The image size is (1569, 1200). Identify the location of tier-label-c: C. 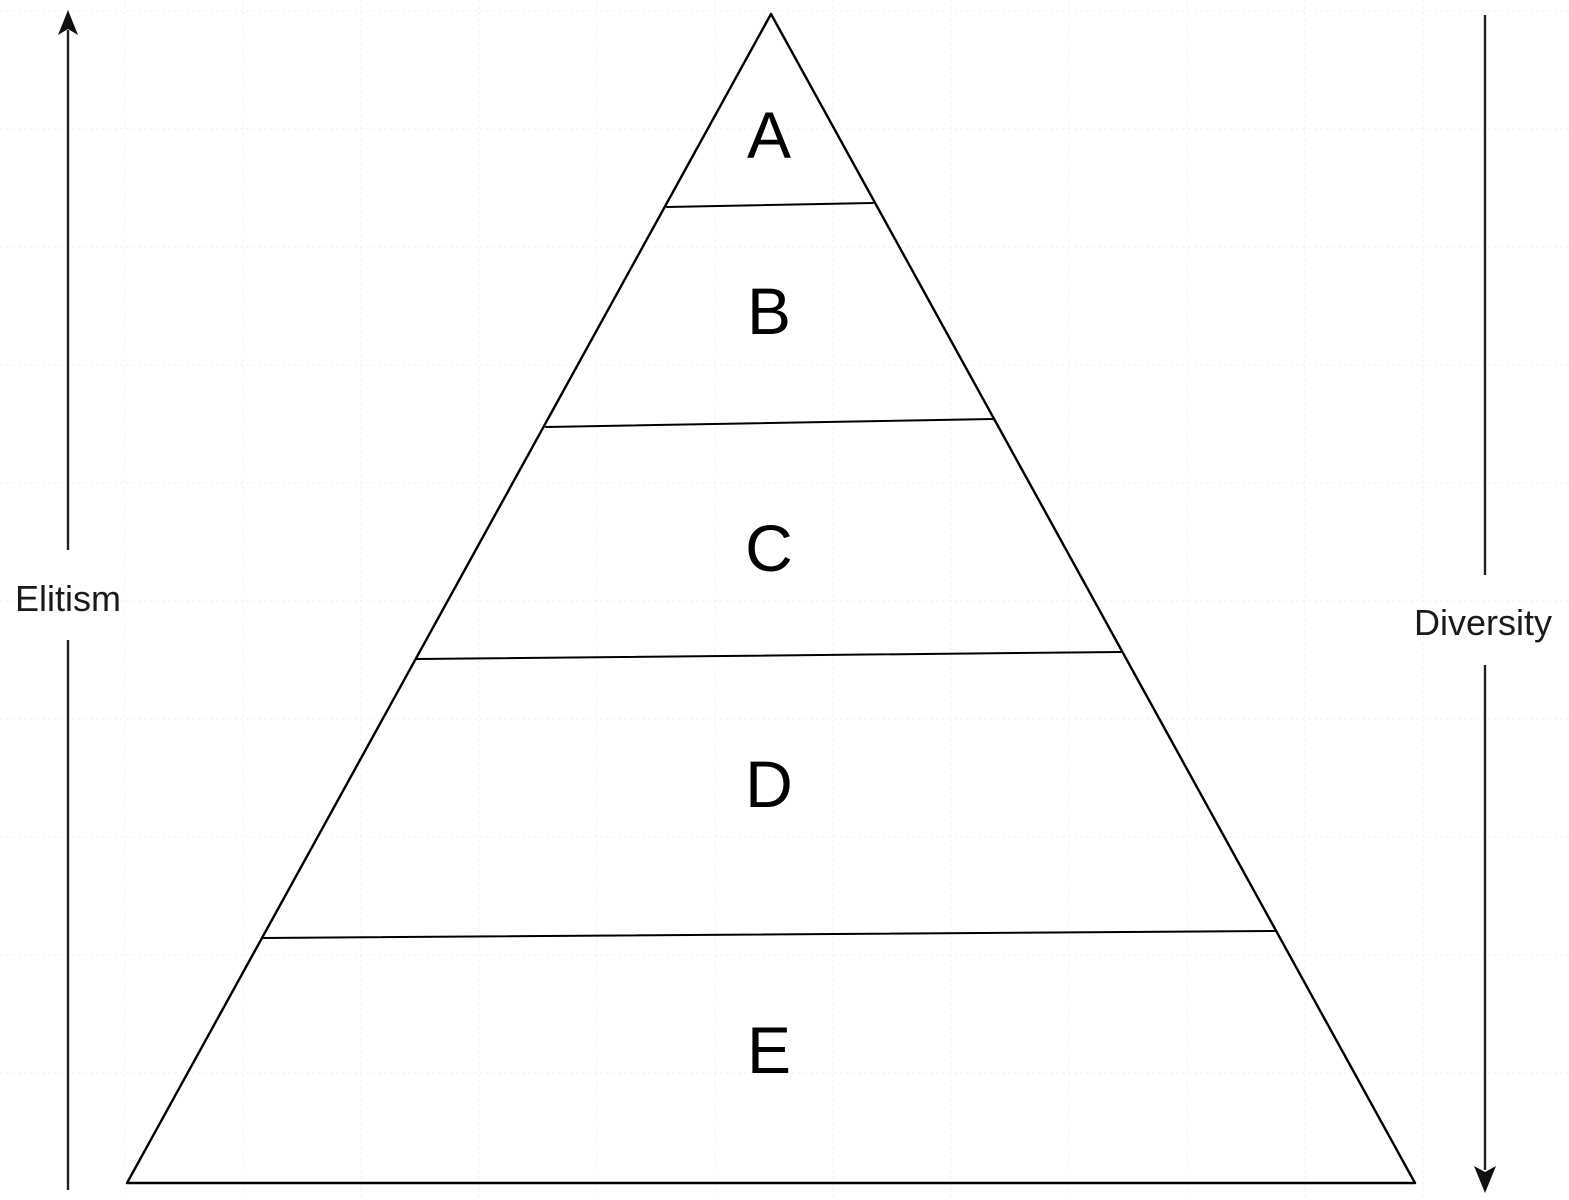
(769, 548).